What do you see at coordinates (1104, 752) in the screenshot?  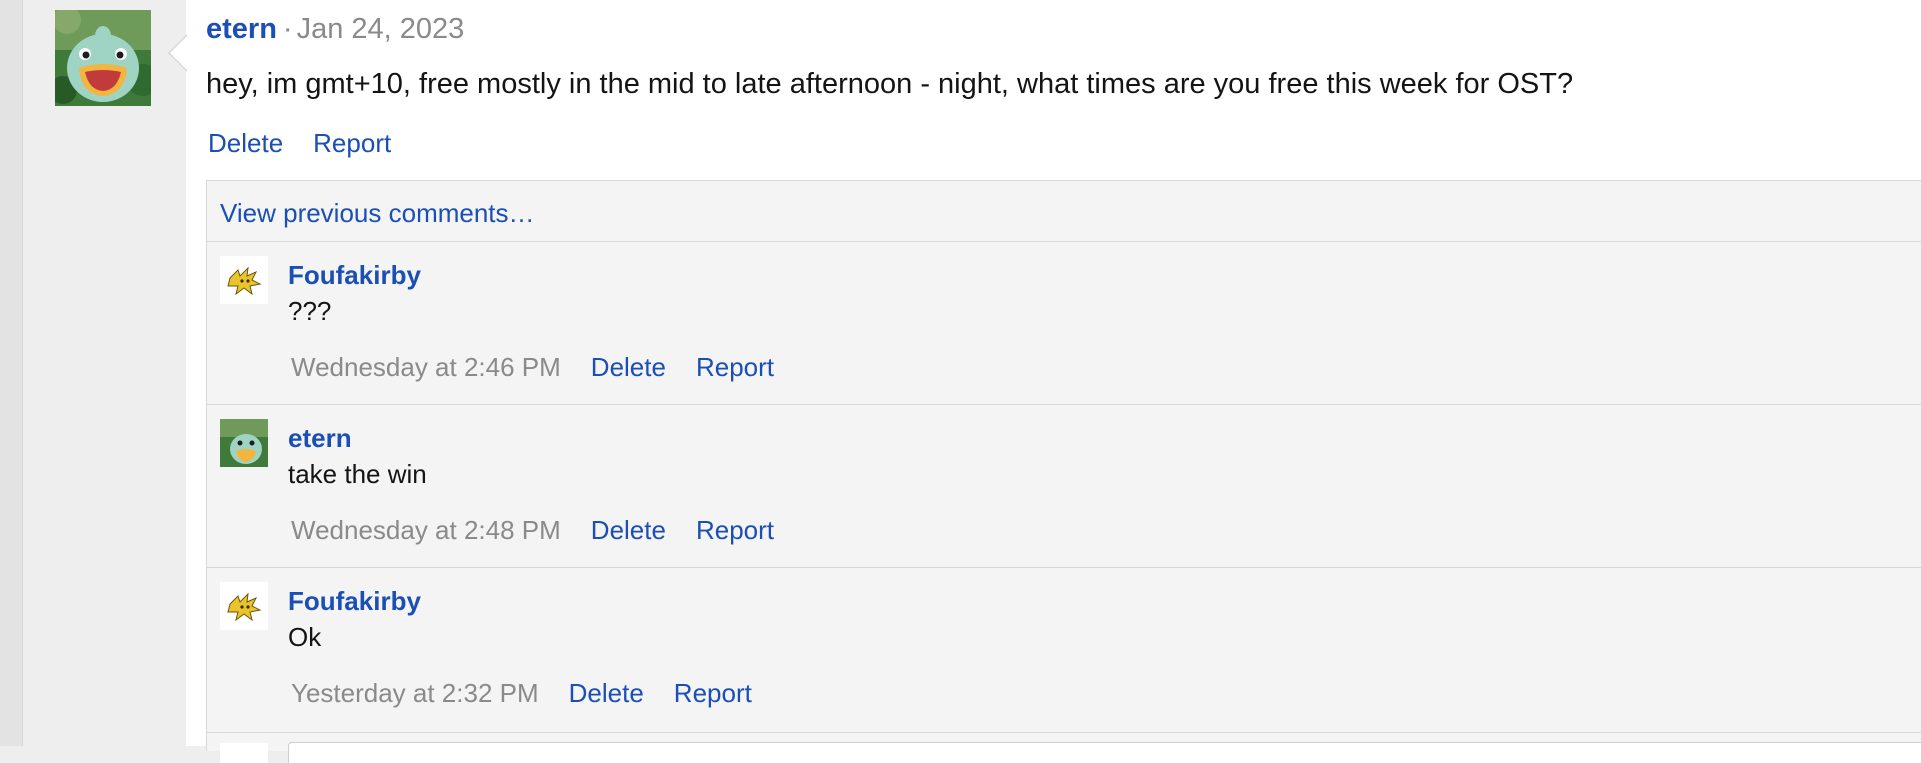 I see `reply-input` at bounding box center [1104, 752].